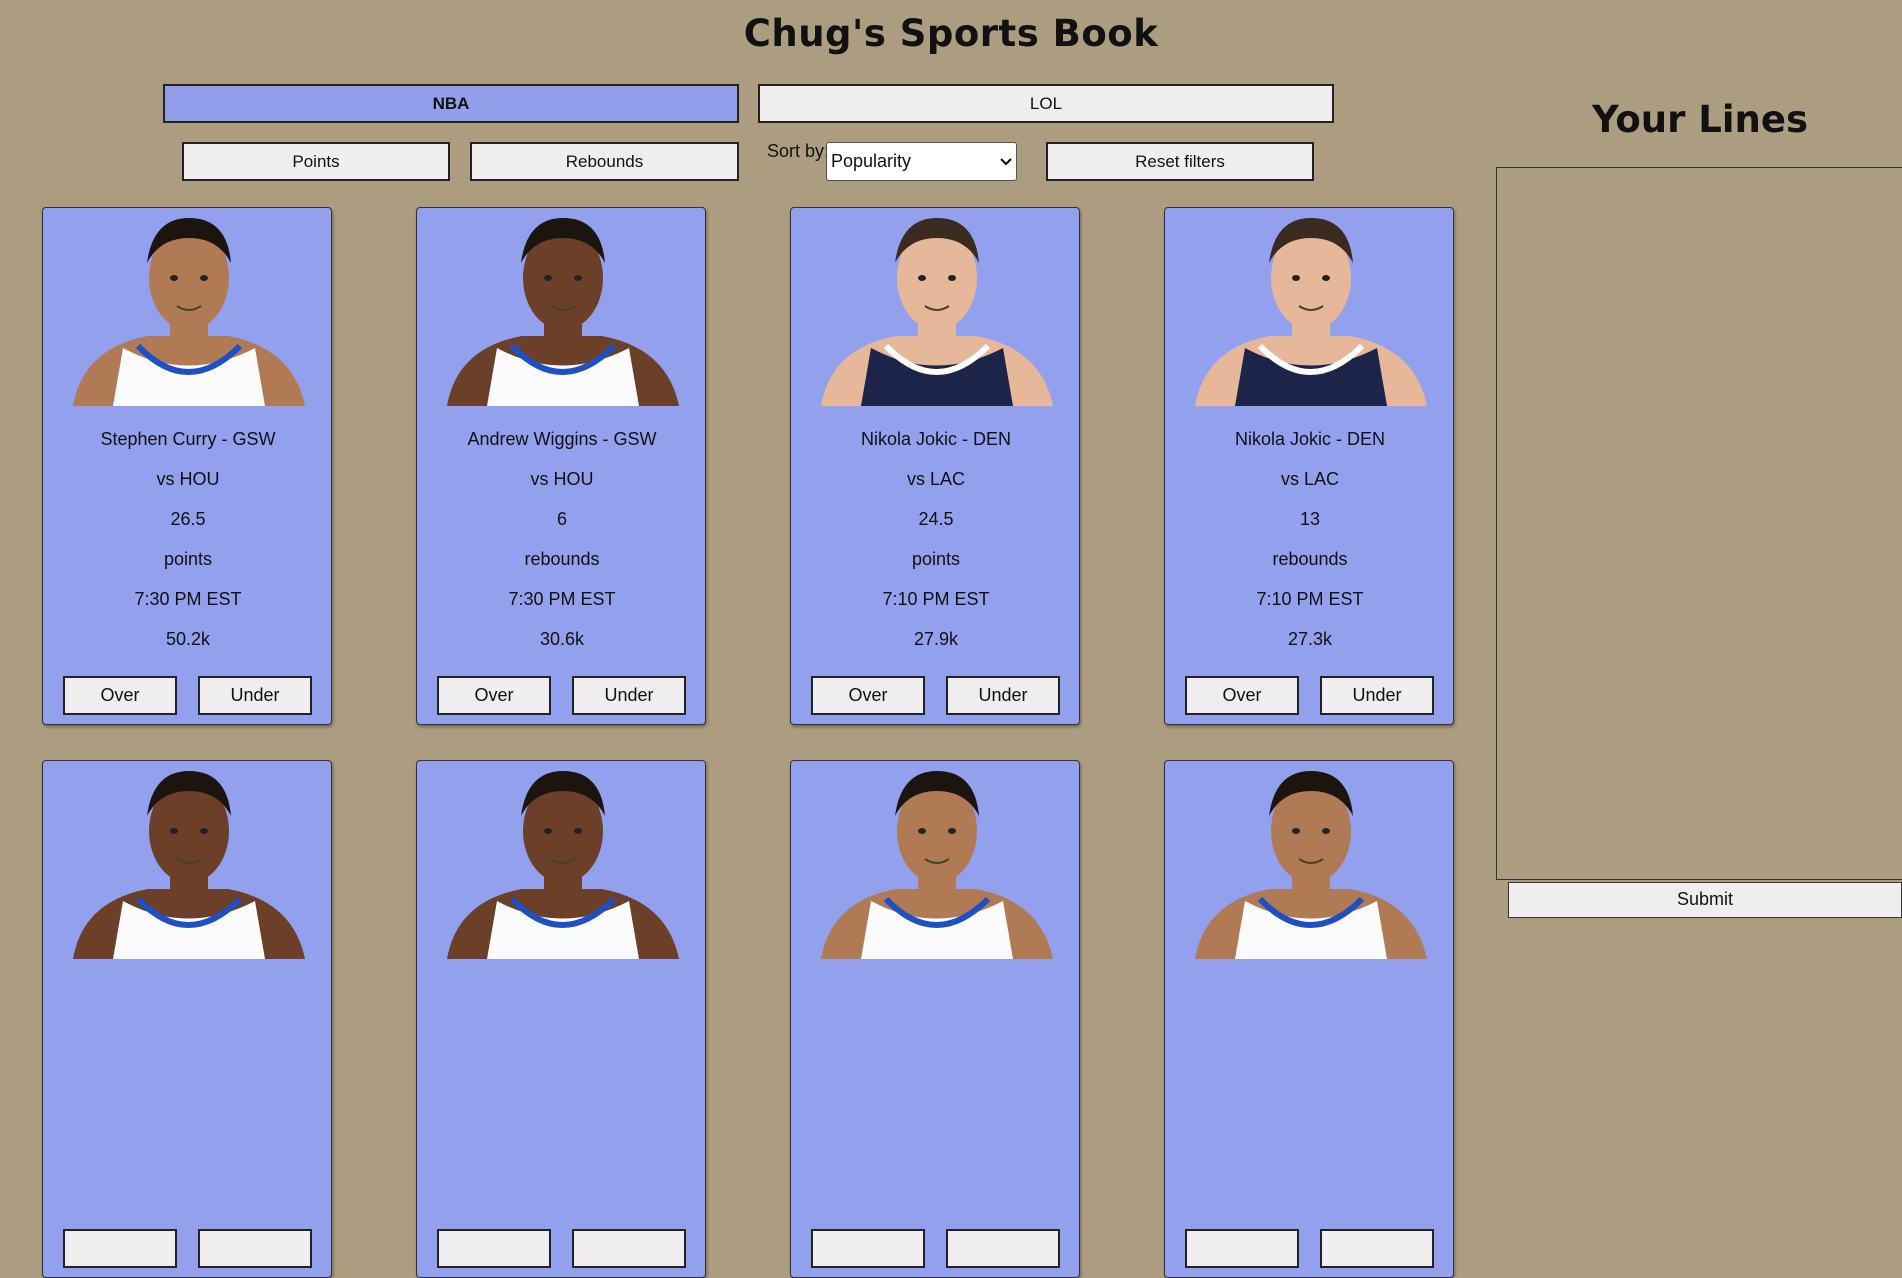  What do you see at coordinates (871, 161) in the screenshot?
I see `sort-selected-value: Popularity` at bounding box center [871, 161].